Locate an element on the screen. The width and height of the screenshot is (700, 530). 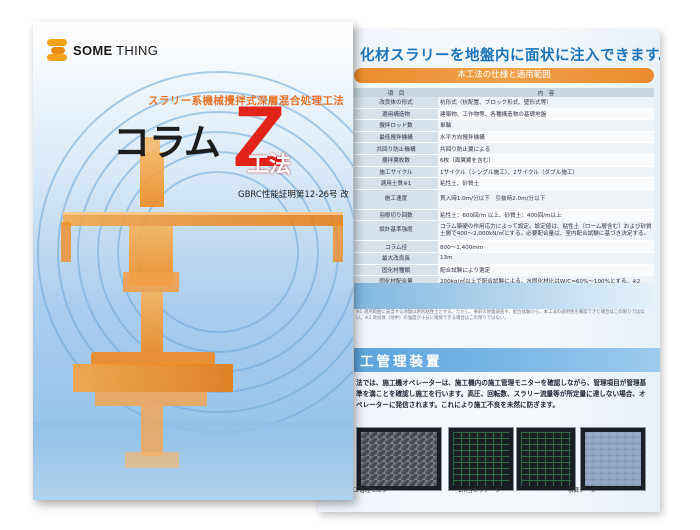
table-row: 最低攪拌機構 水平方向攪拌機構 is located at coordinates (504, 137).